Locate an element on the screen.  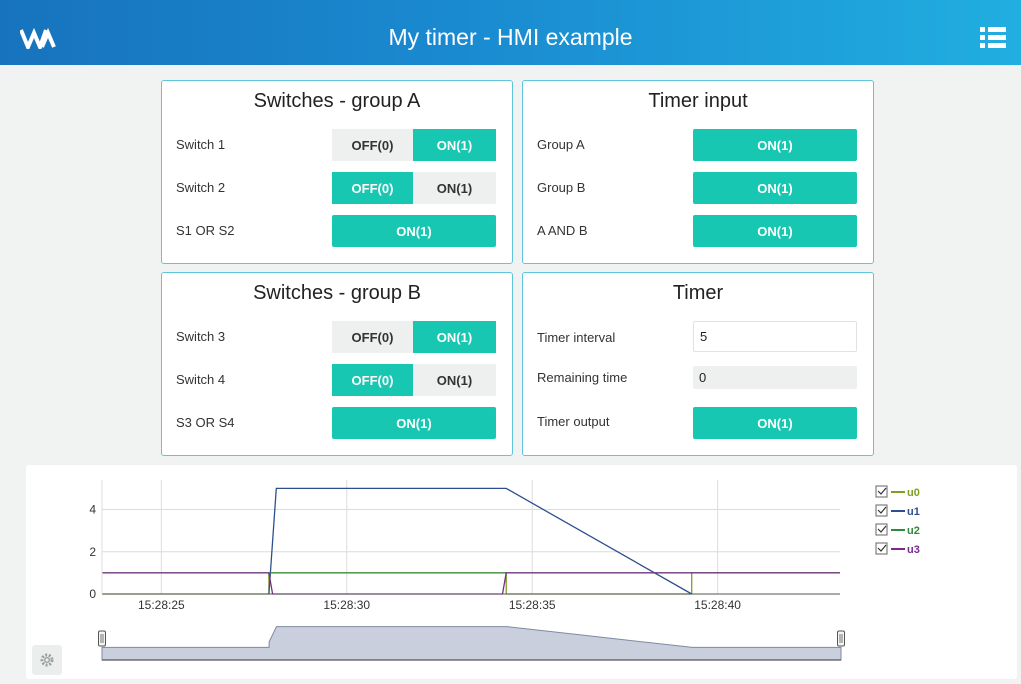
s1-or-s2-indicator: ON(1) is located at coordinates (414, 231).